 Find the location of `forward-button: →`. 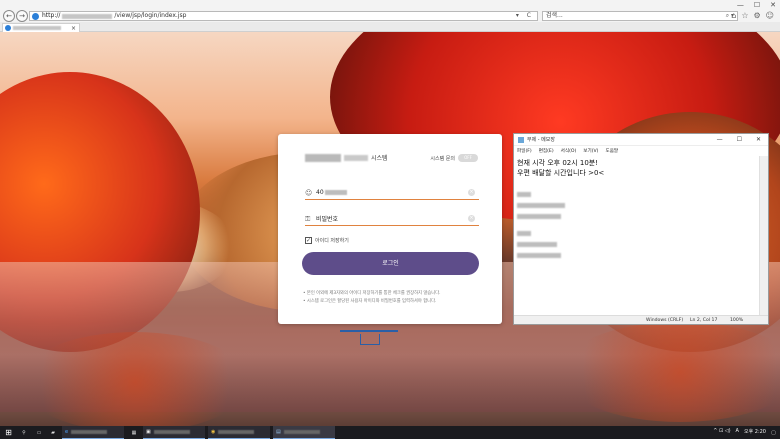

forward-button: → is located at coordinates (22, 16).